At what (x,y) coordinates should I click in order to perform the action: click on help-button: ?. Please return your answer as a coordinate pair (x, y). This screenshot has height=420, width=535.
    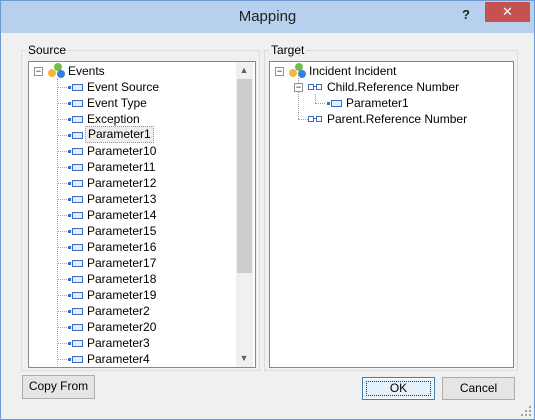
    Looking at the image, I should click on (466, 16).